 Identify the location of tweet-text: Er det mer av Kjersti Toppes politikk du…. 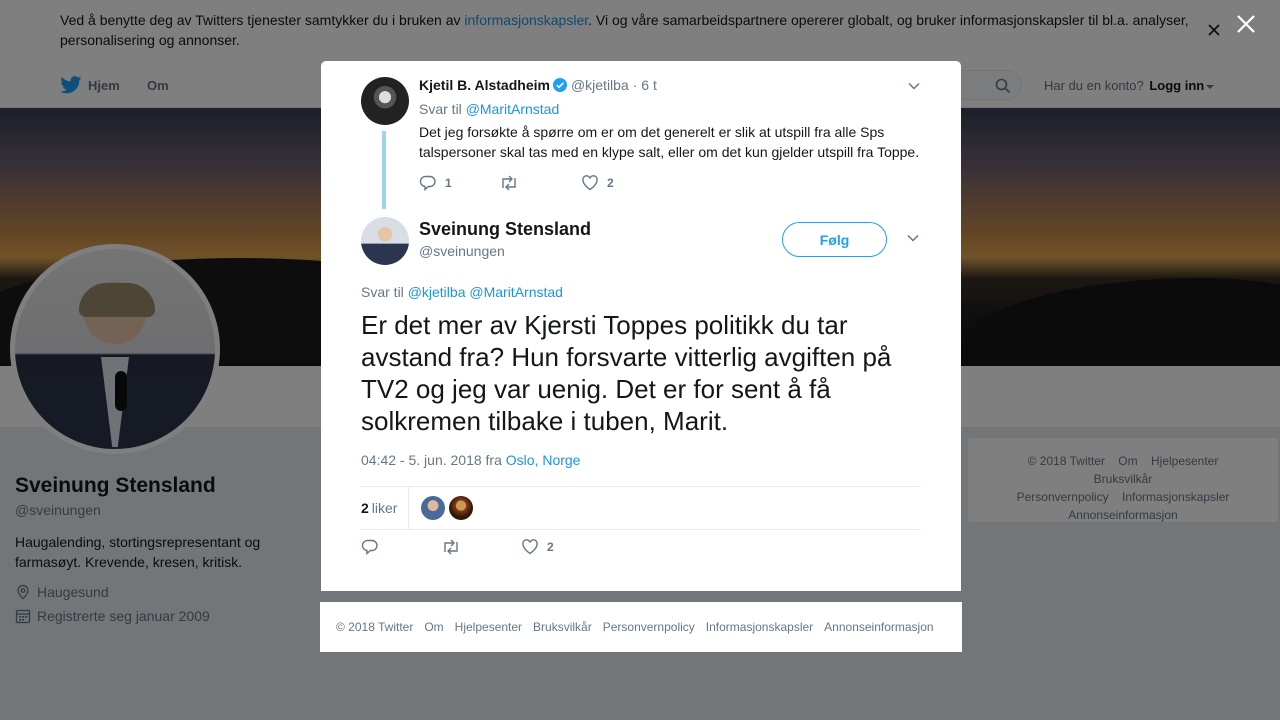
(626, 373).